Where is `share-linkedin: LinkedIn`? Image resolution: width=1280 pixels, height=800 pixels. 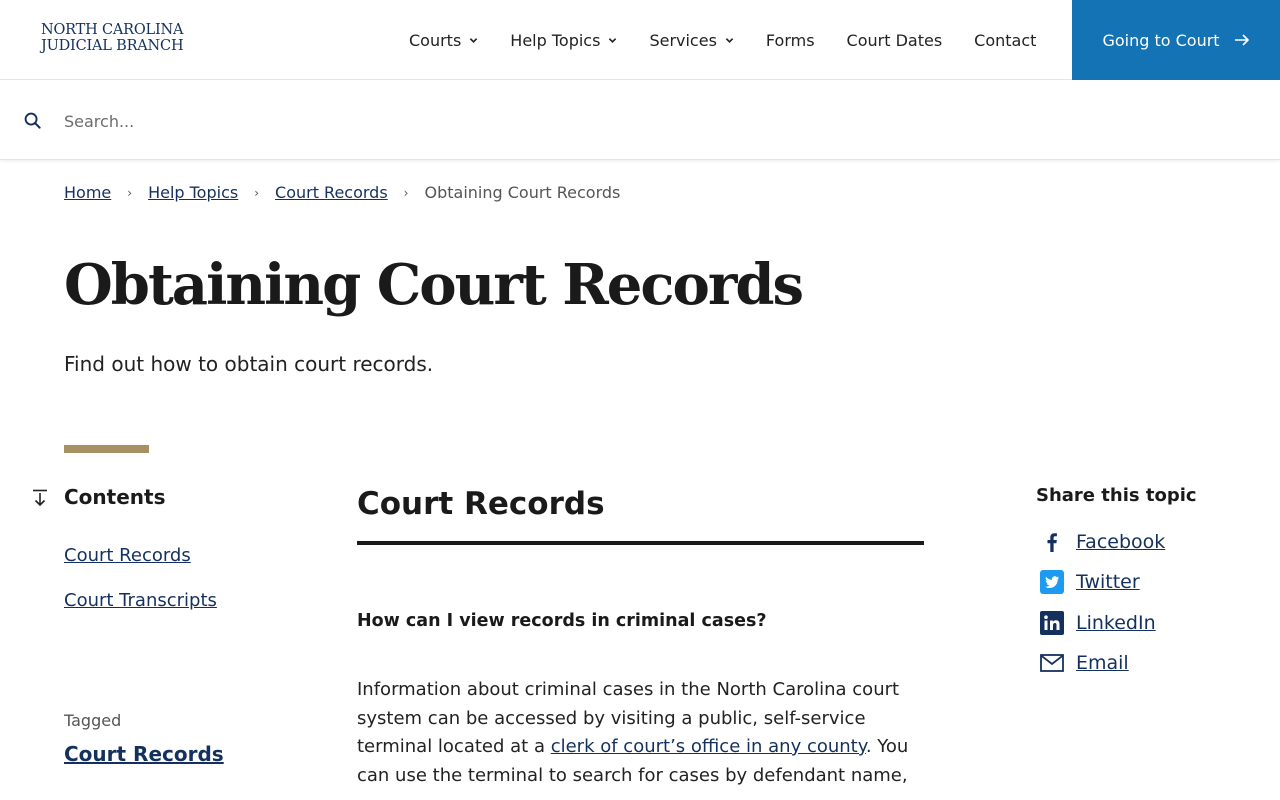
share-linkedin: LinkedIn is located at coordinates (1098, 623).